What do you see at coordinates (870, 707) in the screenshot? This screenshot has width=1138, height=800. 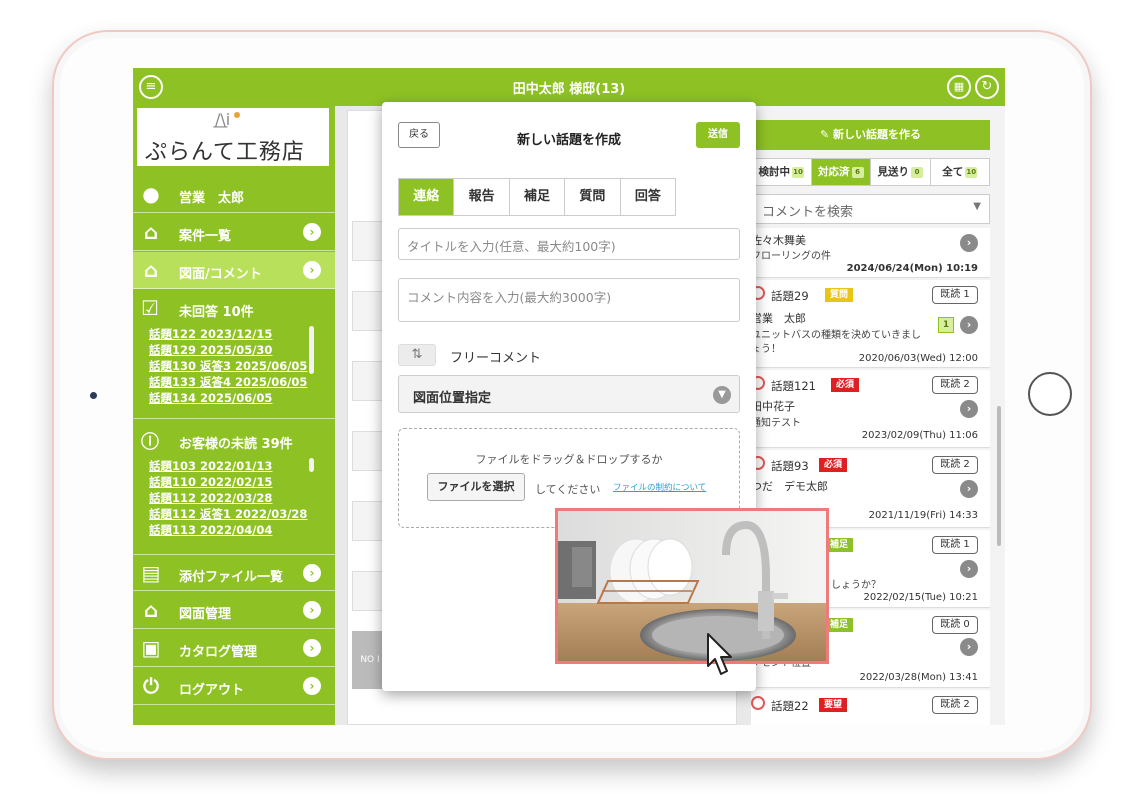 I see `topic-item: 話題22 要望 既読 2` at bounding box center [870, 707].